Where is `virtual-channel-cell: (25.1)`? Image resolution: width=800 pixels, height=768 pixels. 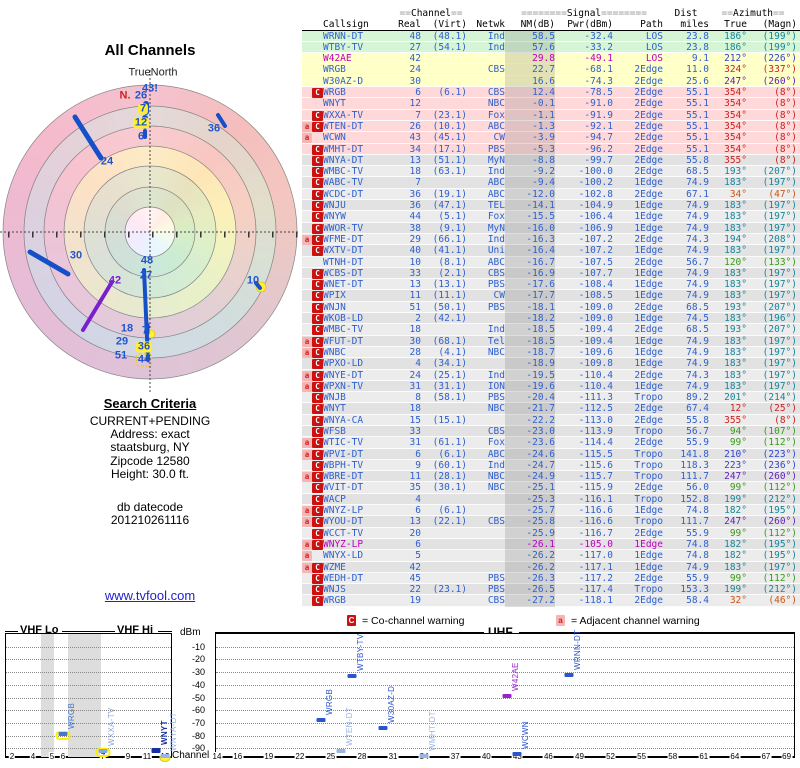
virtual-channel-cell: (25.1) is located at coordinates (449, 375).